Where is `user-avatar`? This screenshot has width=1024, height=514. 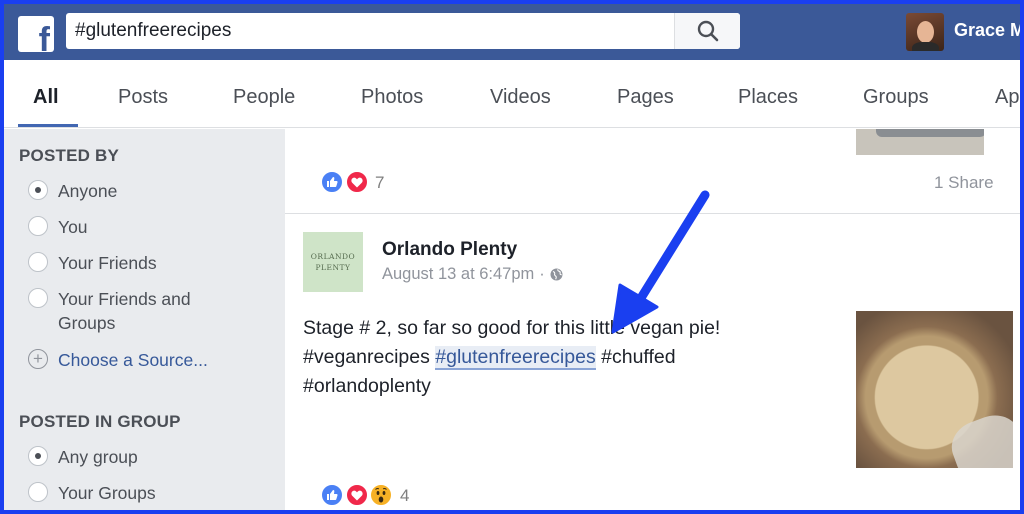
user-avatar is located at coordinates (925, 32).